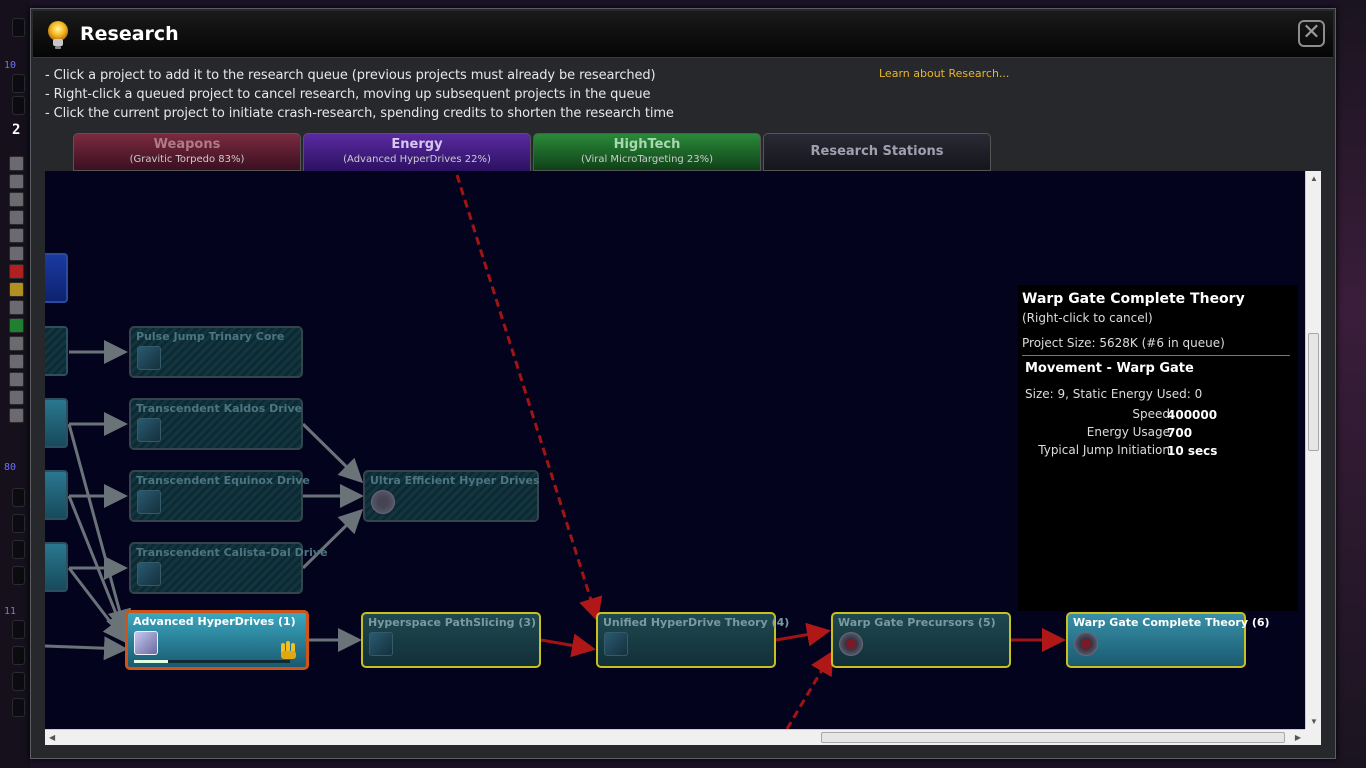 The image size is (1366, 768). I want to click on research-node: Transcendent Calista-Dal Drive, so click(228, 568).